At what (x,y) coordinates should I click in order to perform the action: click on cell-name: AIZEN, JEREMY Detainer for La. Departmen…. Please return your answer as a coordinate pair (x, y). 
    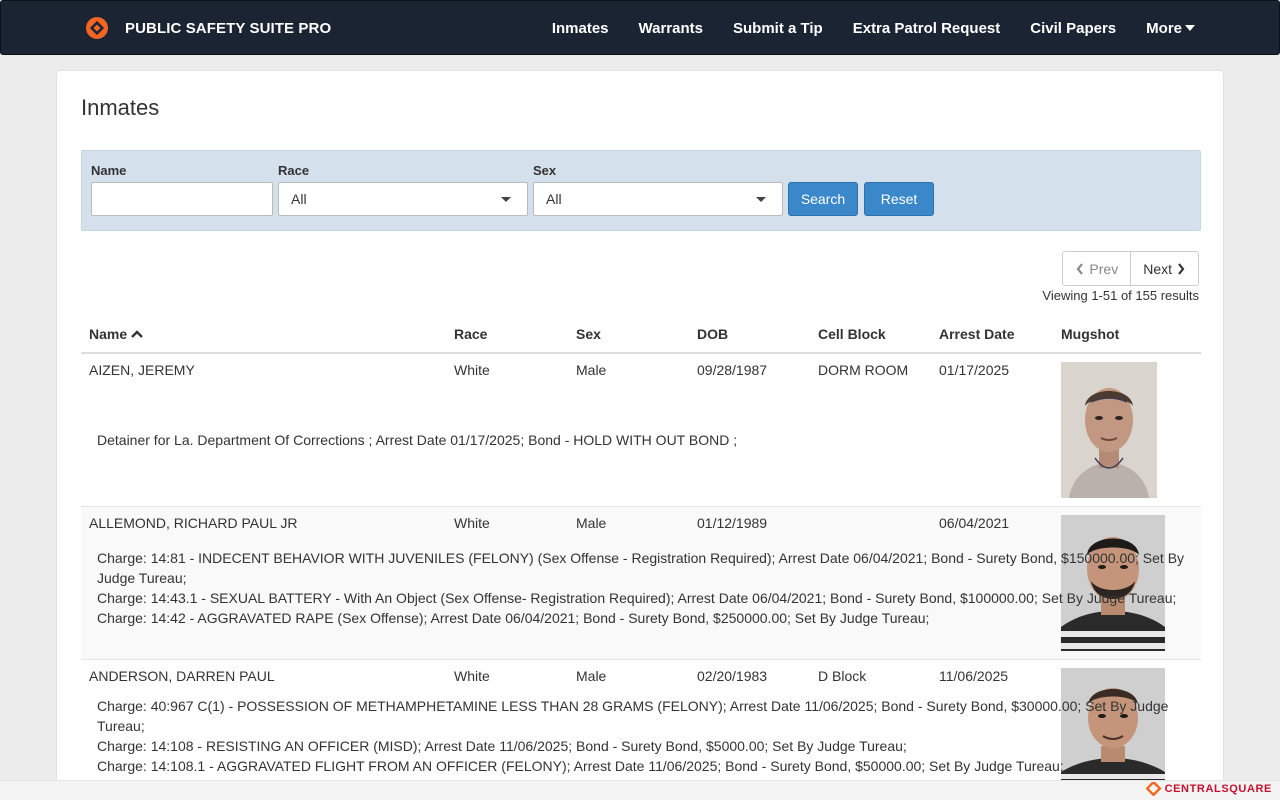
    Looking at the image, I should click on (409, 429).